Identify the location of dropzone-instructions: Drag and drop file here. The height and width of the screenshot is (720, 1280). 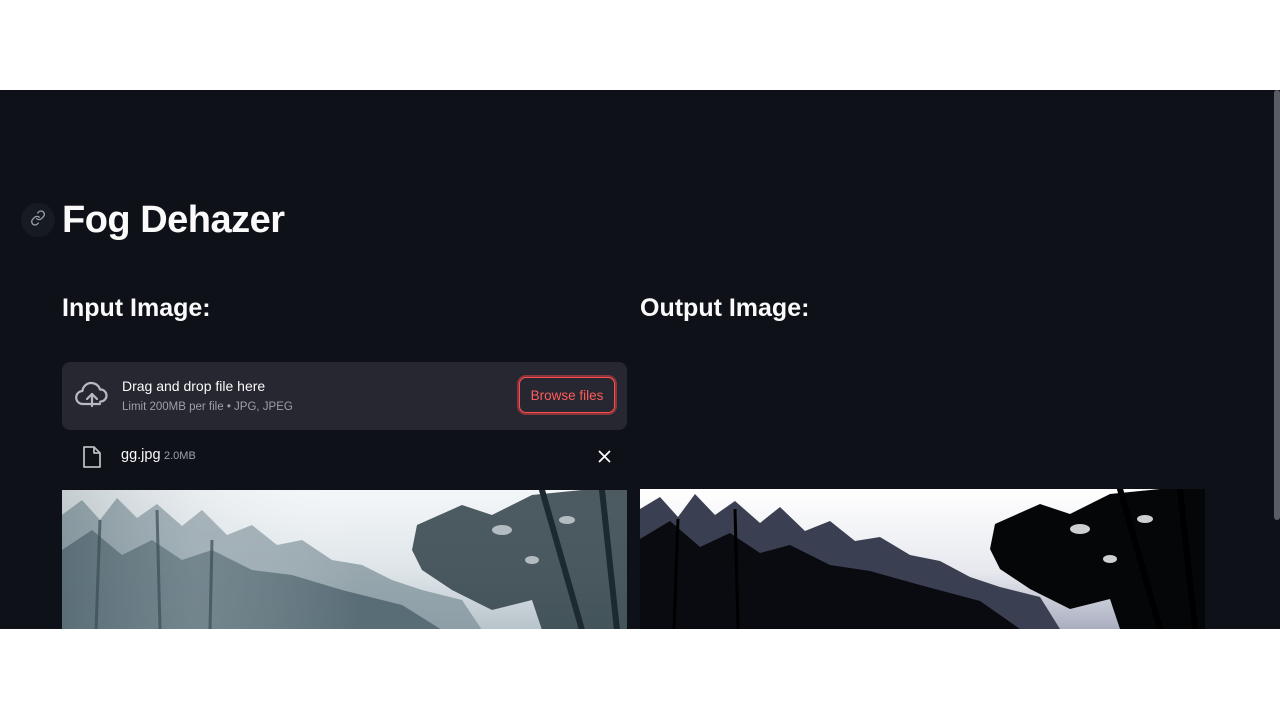
(194, 386).